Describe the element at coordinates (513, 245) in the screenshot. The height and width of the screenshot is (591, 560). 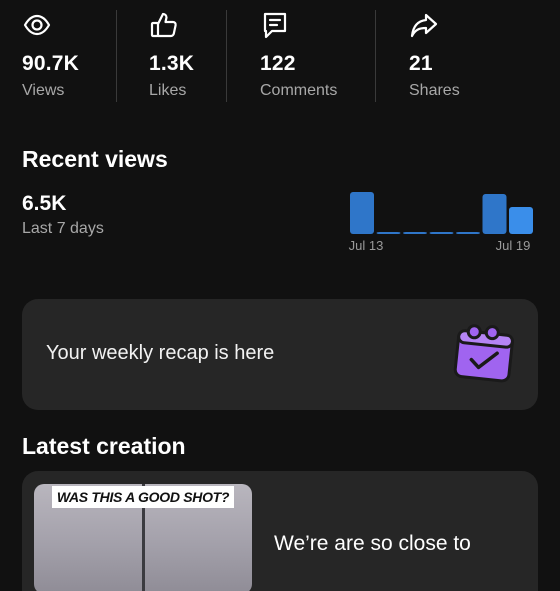
I see `chart-tick-label: Jul 19` at that location.